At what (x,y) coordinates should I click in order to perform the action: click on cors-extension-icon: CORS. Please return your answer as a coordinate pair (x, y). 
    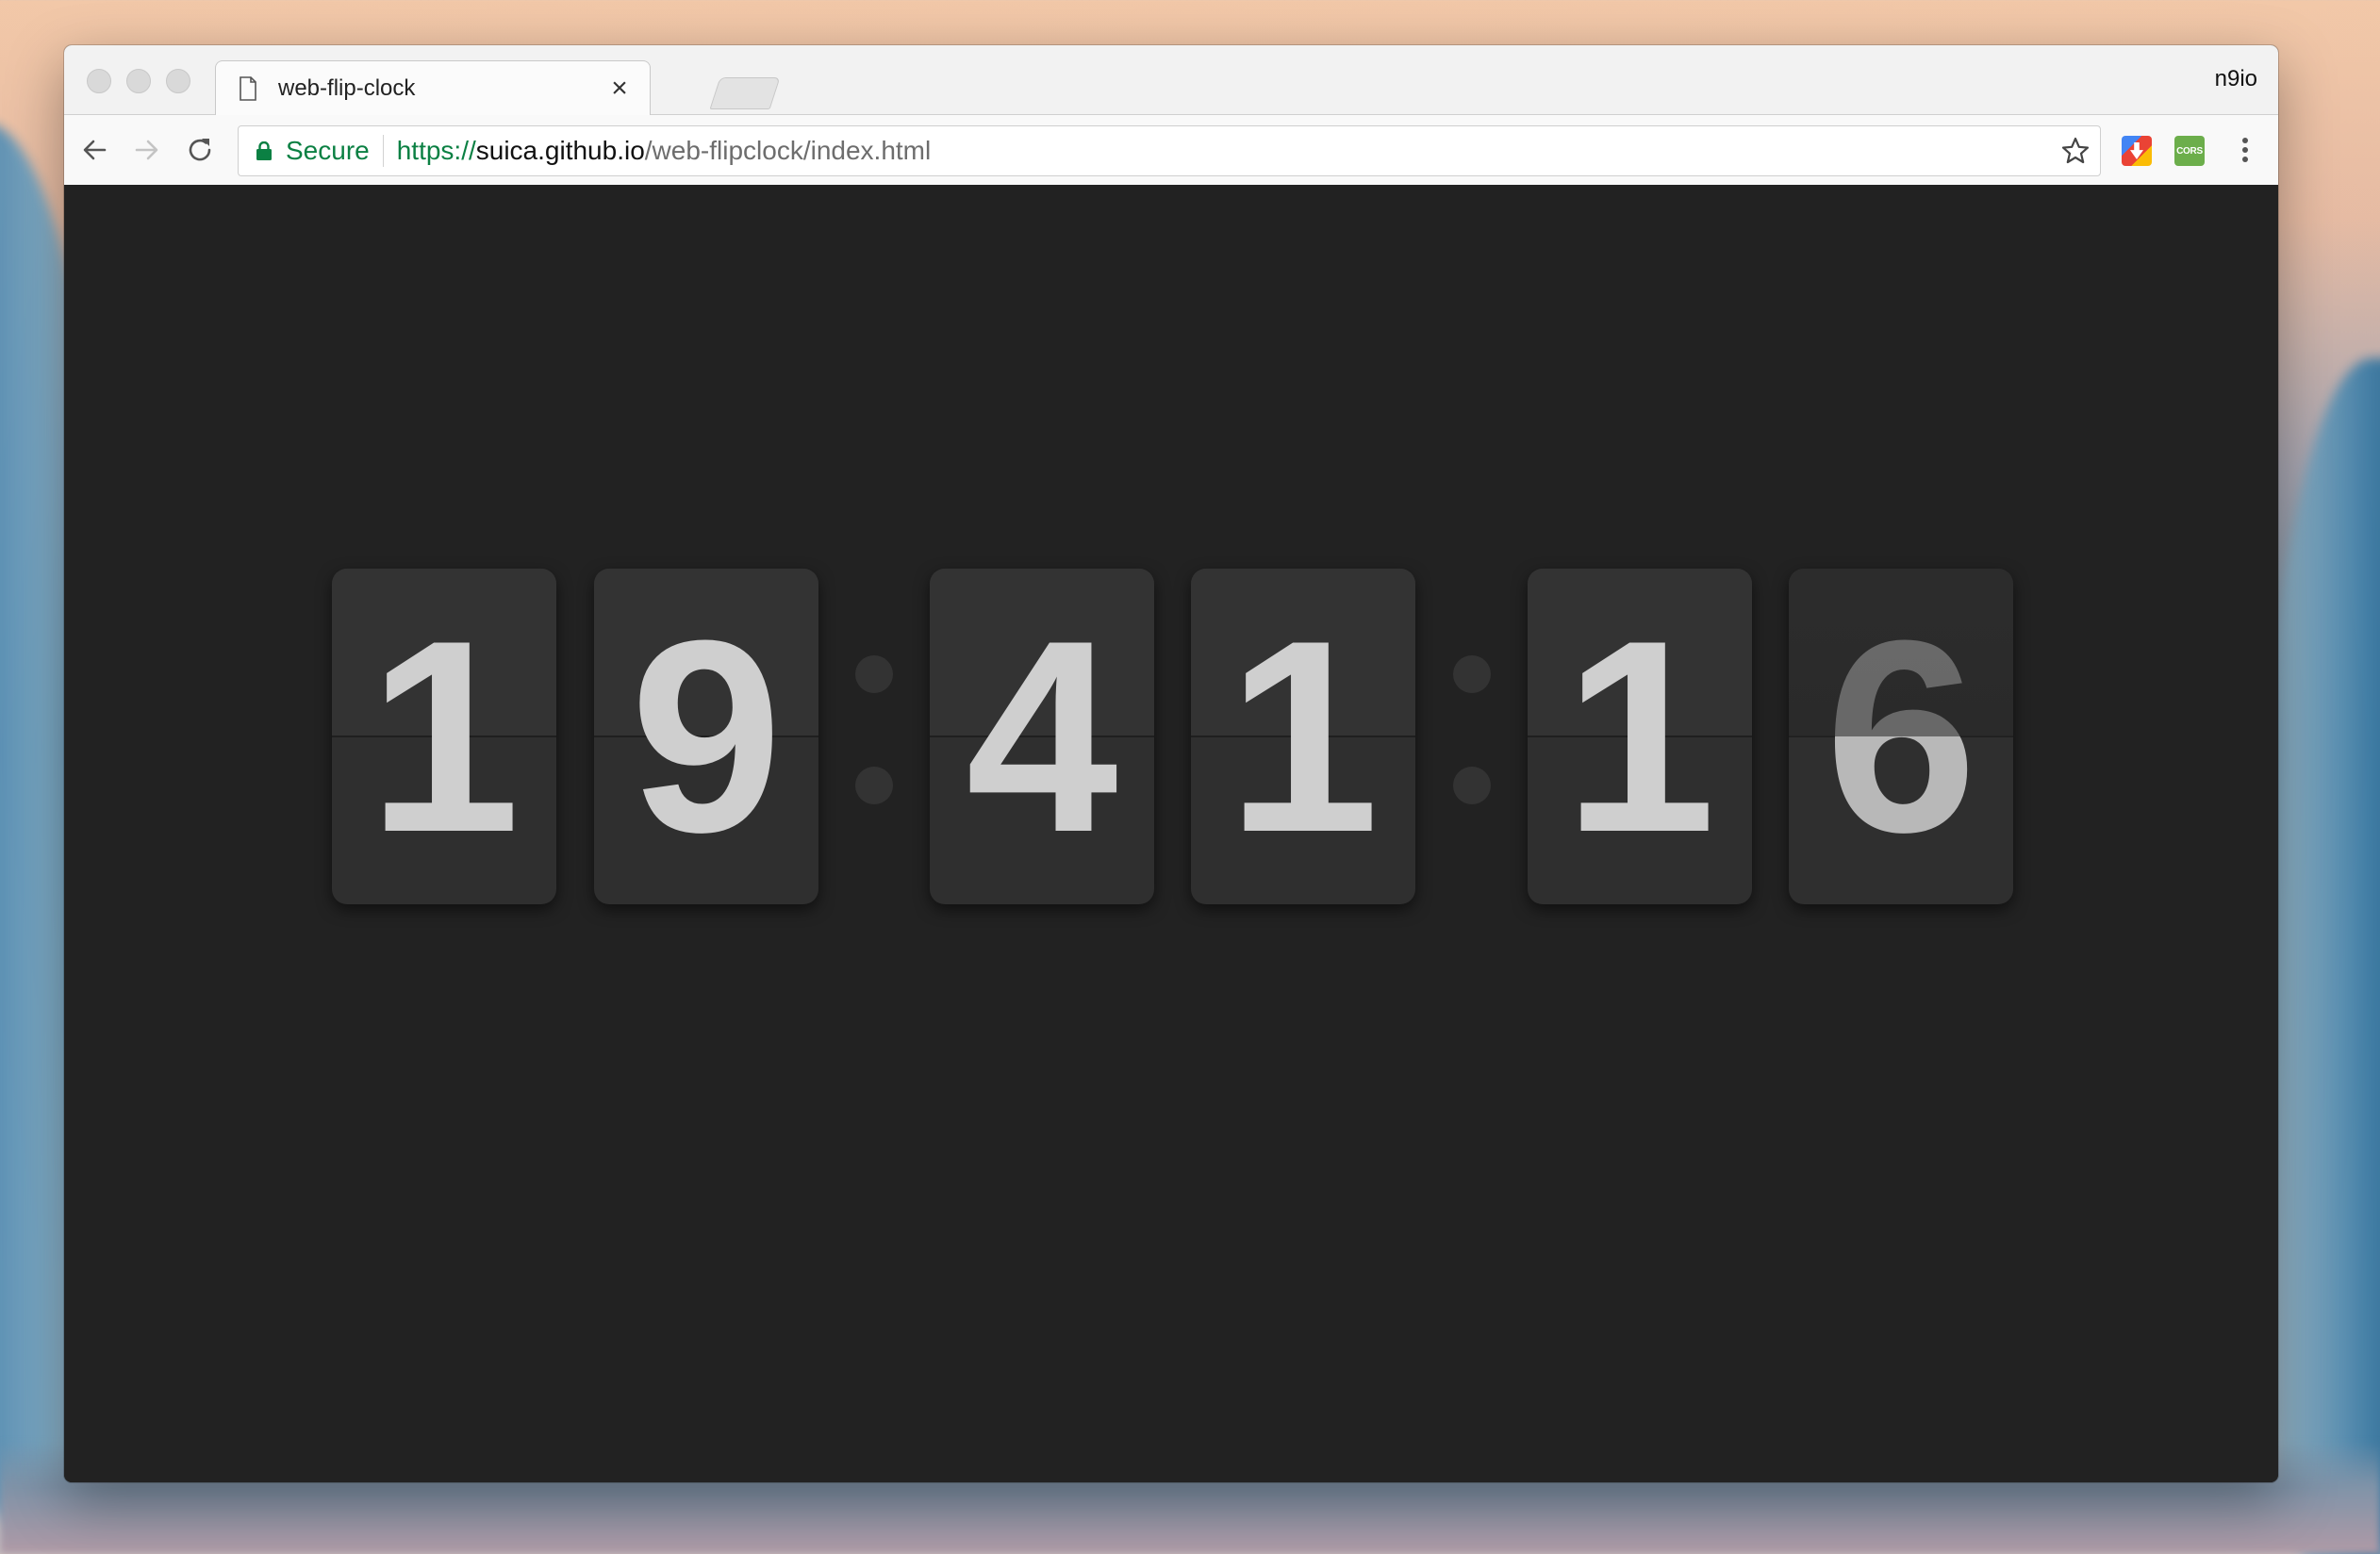
    Looking at the image, I should click on (2189, 151).